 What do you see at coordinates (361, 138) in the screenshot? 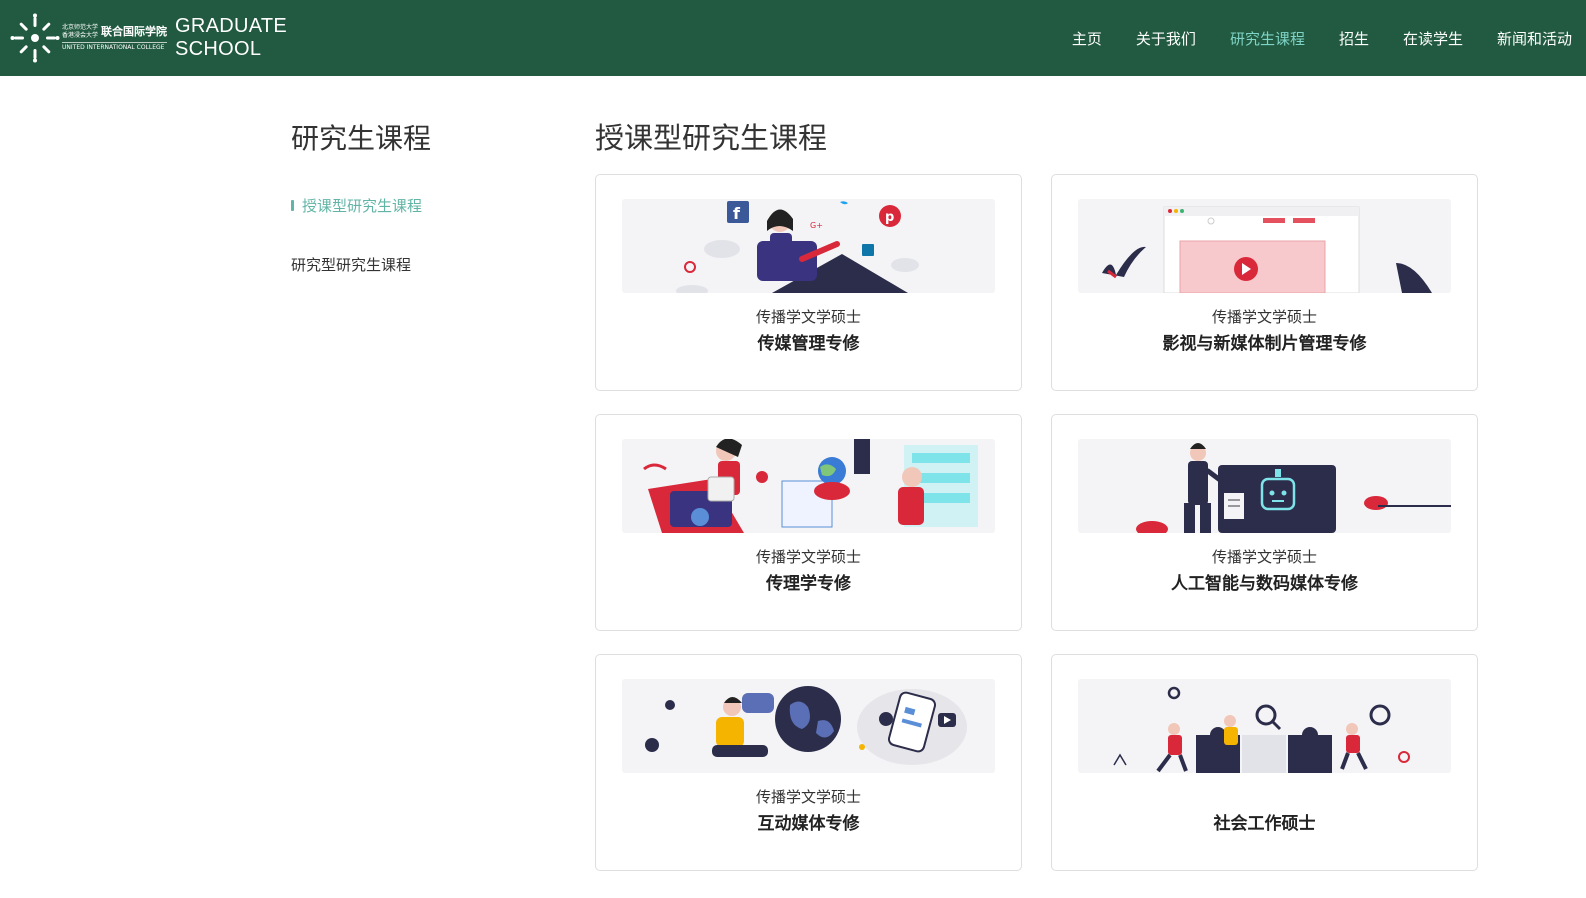
I see `sidebar-title: 研究生课程` at bounding box center [361, 138].